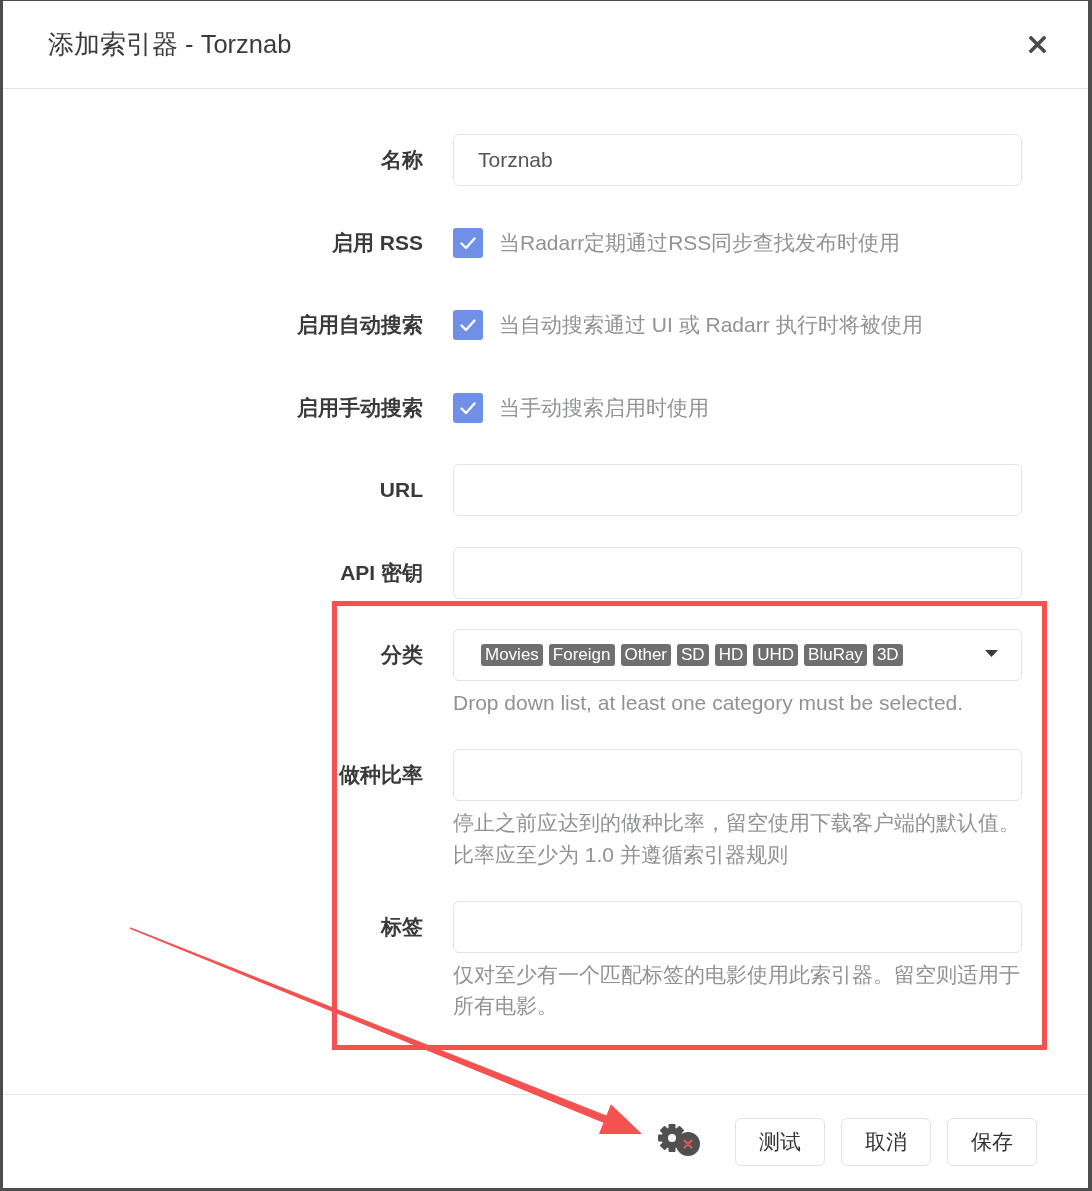 This screenshot has height=1191, width=1092. I want to click on category-tag: SD, so click(693, 655).